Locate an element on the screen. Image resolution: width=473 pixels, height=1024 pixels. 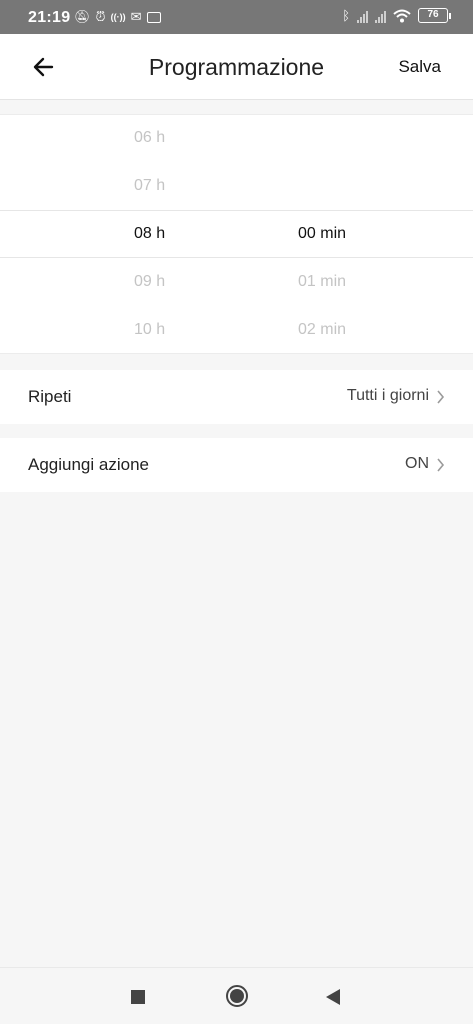
home-icon is located at coordinates (237, 996).